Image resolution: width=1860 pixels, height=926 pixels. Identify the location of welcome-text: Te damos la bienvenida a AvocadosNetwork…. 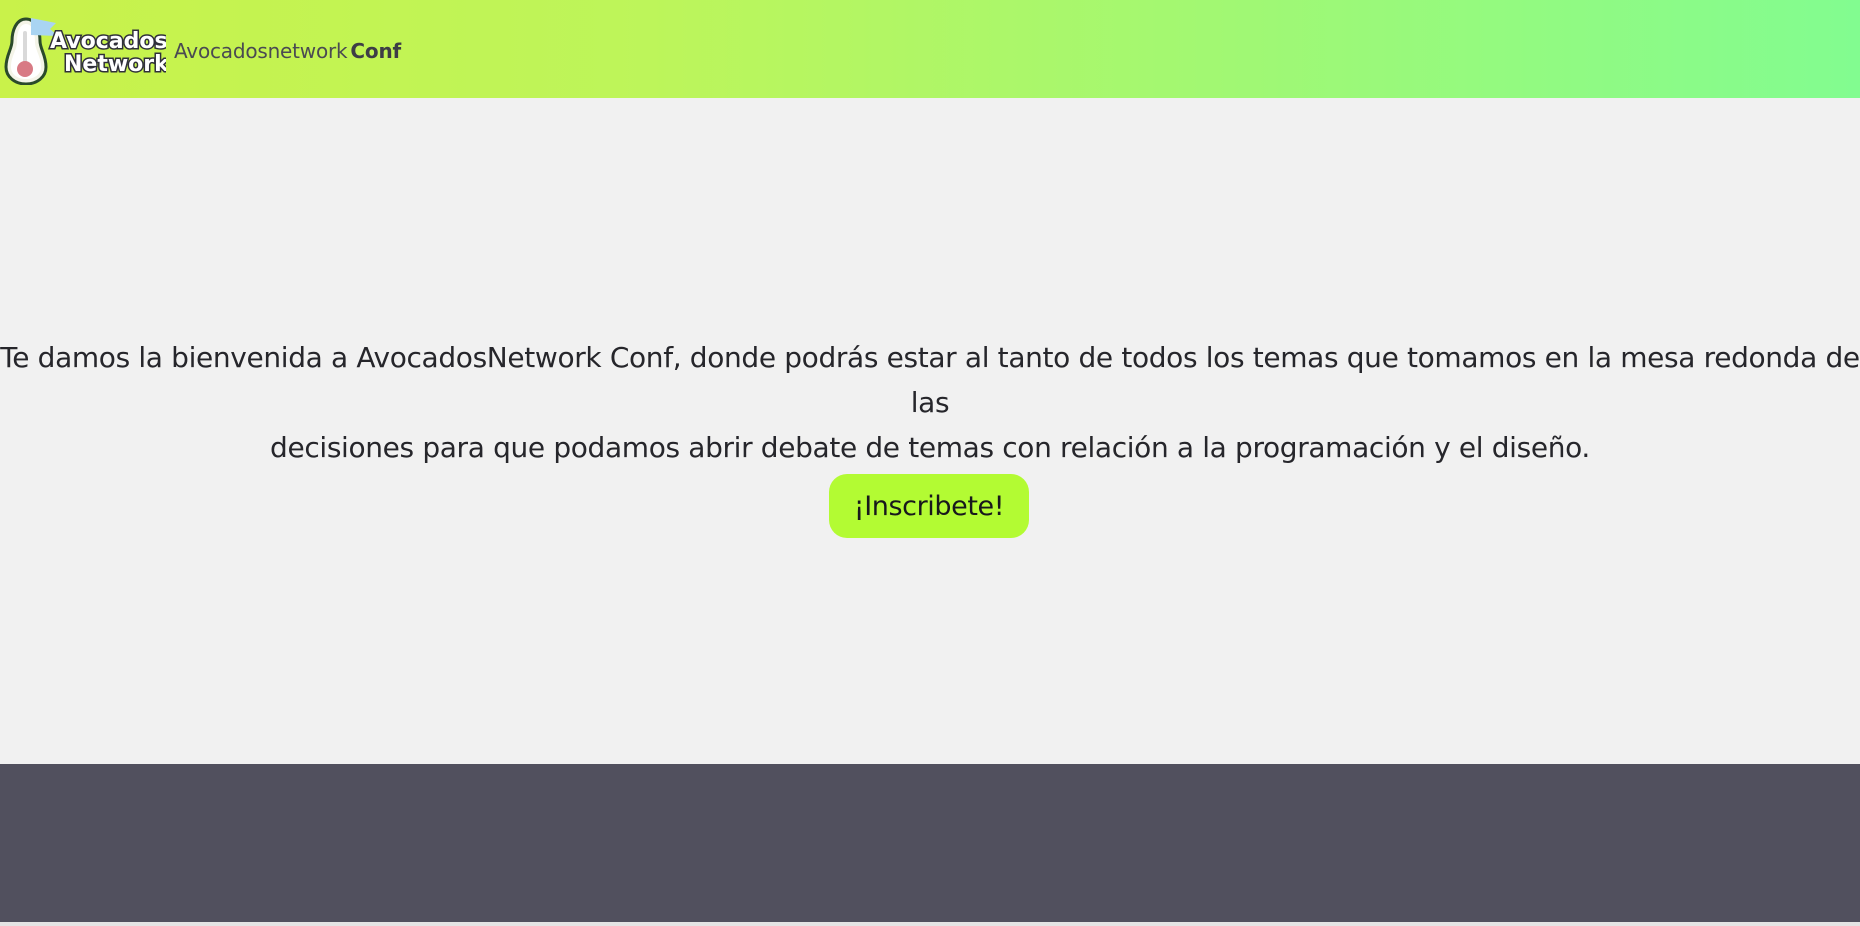
(930, 402).